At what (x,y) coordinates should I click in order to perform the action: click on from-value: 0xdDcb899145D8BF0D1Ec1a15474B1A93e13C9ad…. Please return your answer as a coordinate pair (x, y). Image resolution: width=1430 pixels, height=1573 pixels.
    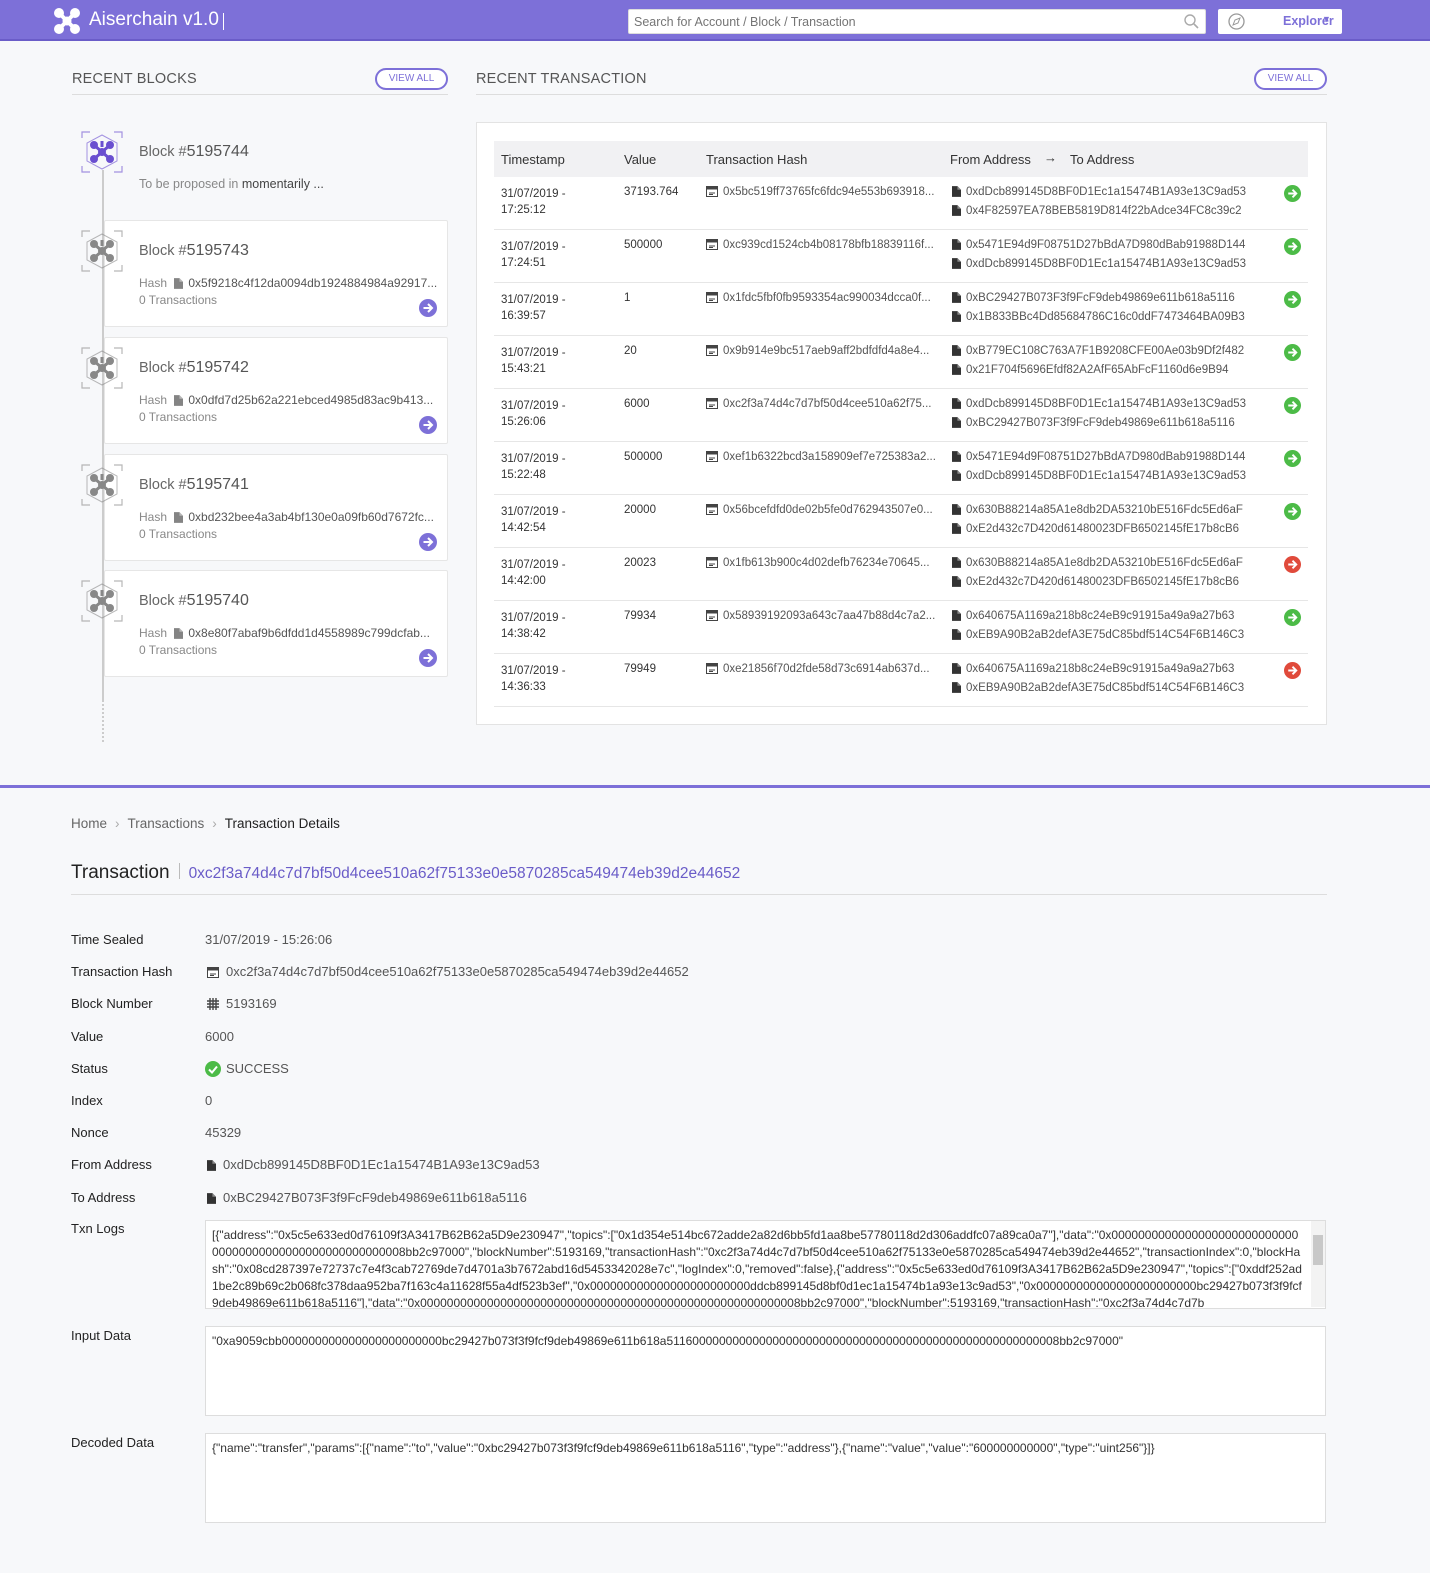
    Looking at the image, I should click on (381, 1164).